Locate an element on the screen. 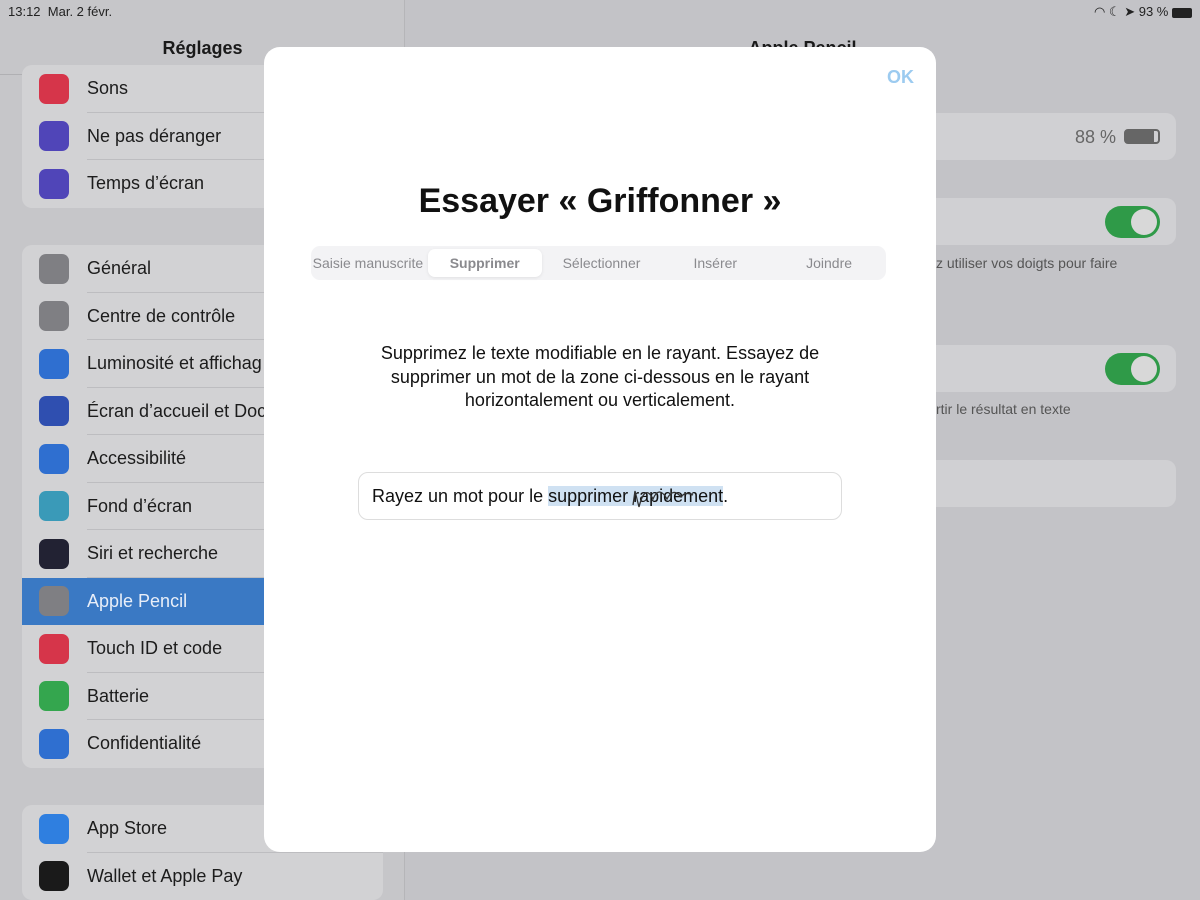  field-text: Rayez un mot pour le is located at coordinates (460, 496).